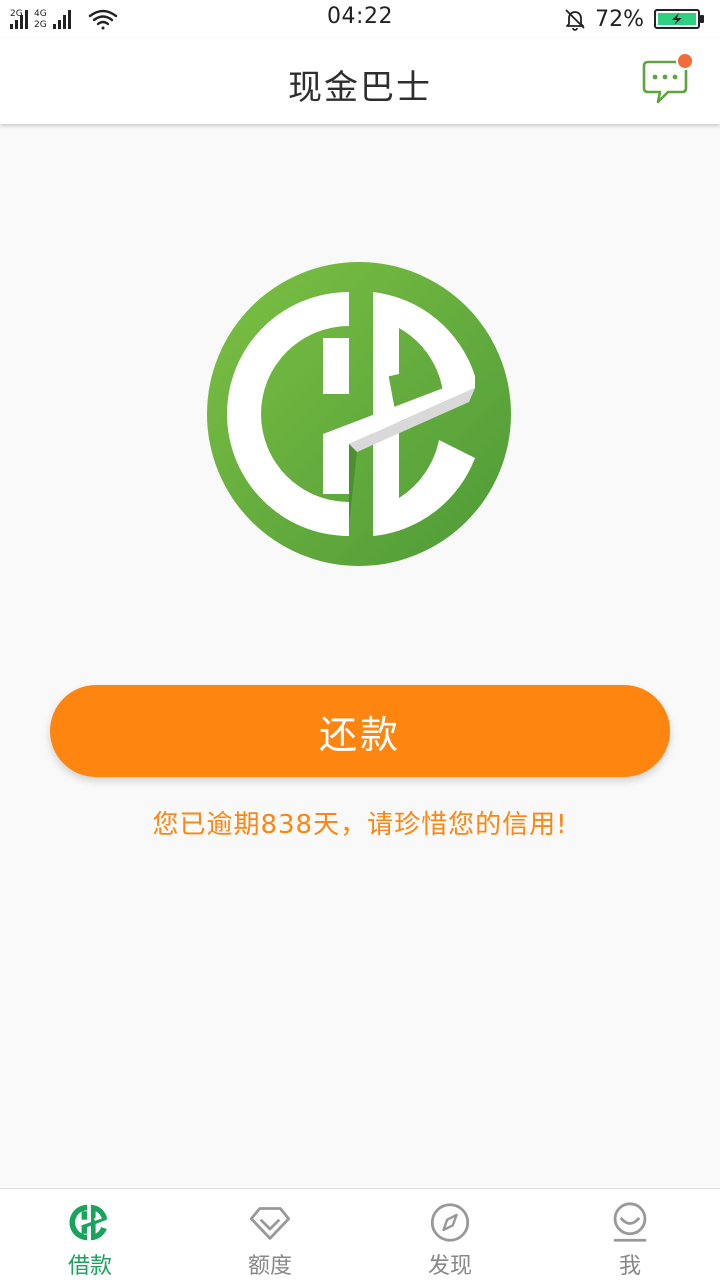 This screenshot has height=1280, width=720. What do you see at coordinates (360, 19) in the screenshot?
I see `status-bar: 2G 4G 2G 04:22 72%` at bounding box center [360, 19].